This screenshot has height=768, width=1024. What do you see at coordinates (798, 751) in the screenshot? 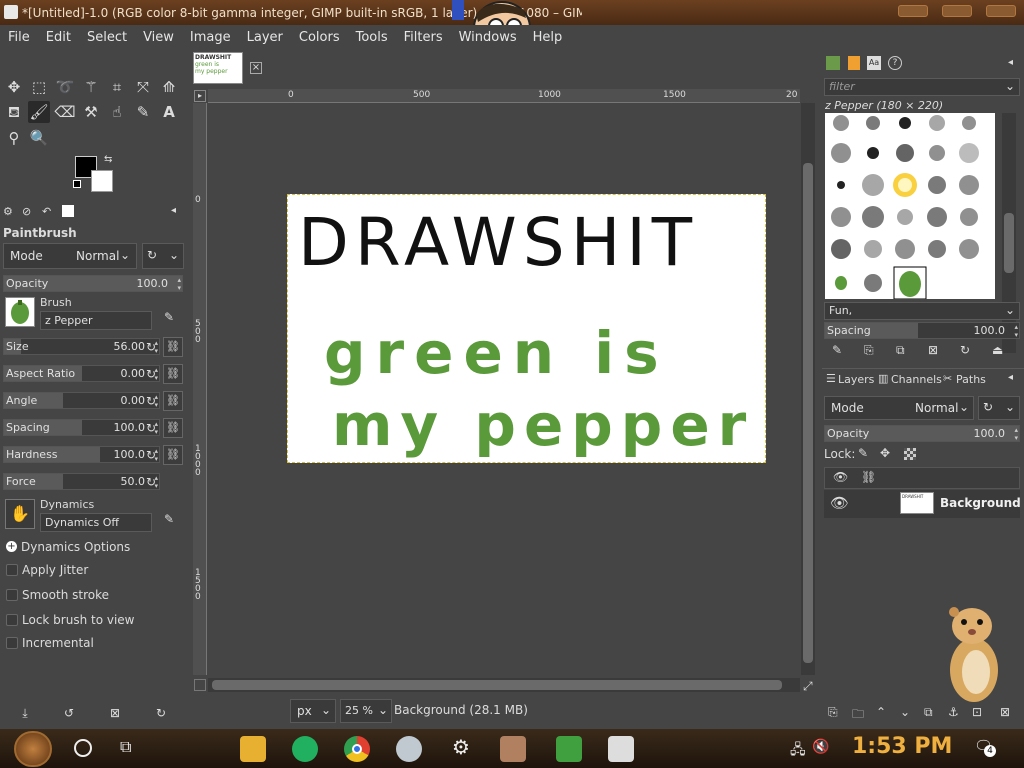
I see `network-icon: 🖧` at bounding box center [798, 751].